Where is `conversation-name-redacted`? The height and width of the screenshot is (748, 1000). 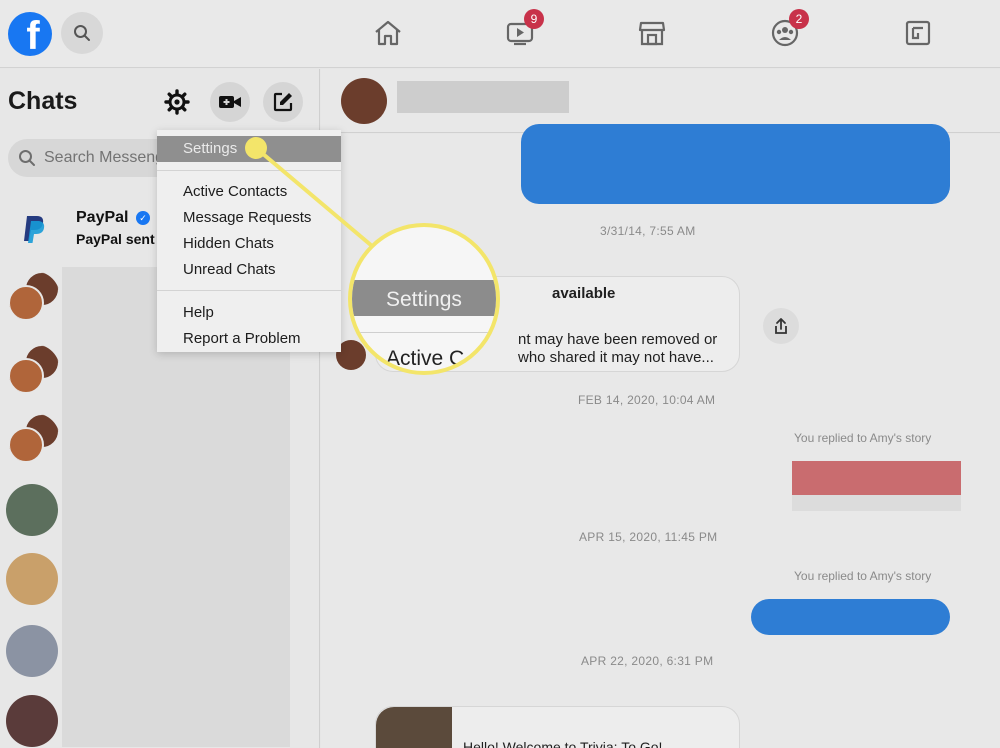 conversation-name-redacted is located at coordinates (483, 97).